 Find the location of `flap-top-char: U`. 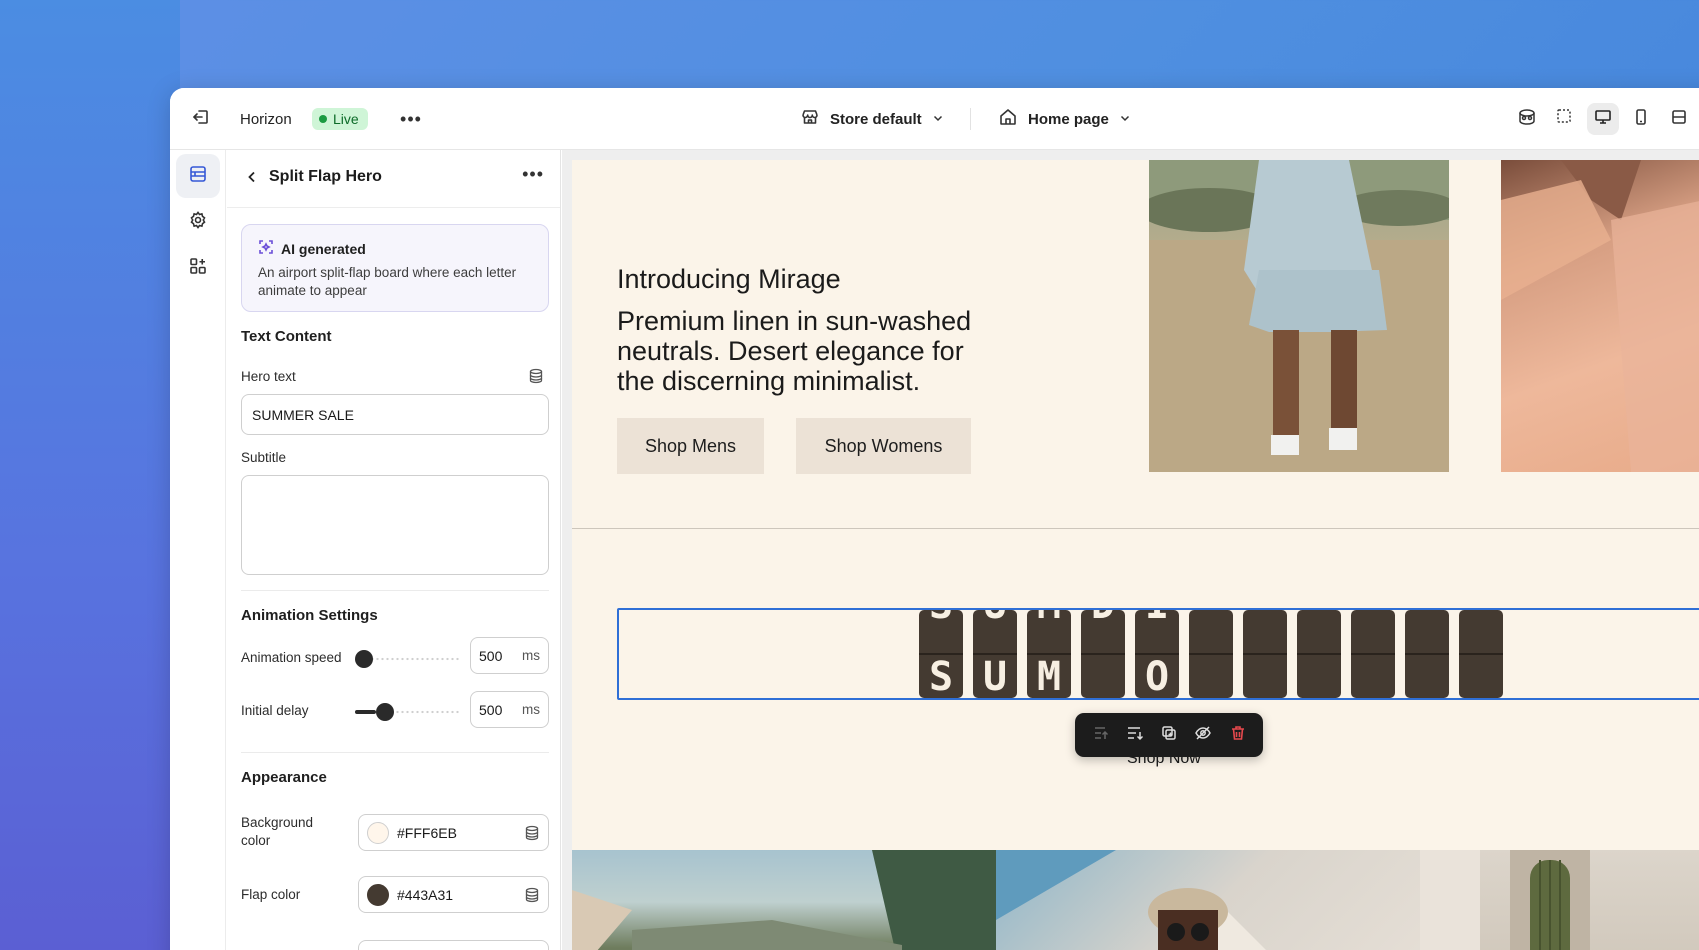

flap-top-char: U is located at coordinates (995, 619).